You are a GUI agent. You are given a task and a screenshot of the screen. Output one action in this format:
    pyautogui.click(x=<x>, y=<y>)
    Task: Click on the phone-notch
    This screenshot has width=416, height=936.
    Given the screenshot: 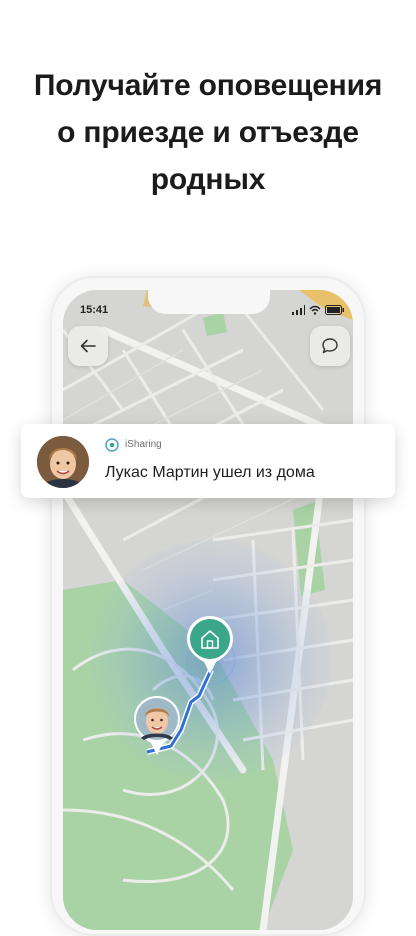 What is the action you would take?
    pyautogui.click(x=209, y=302)
    